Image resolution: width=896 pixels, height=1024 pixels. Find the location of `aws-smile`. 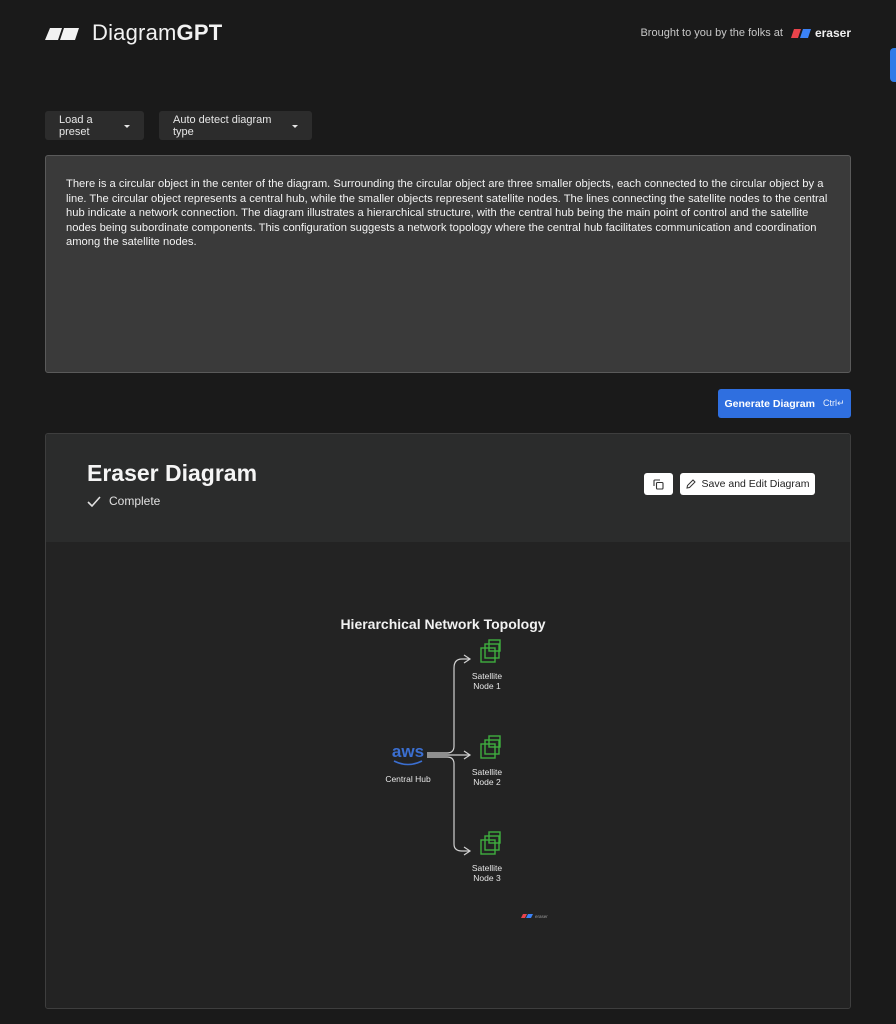

aws-smile is located at coordinates (408, 763).